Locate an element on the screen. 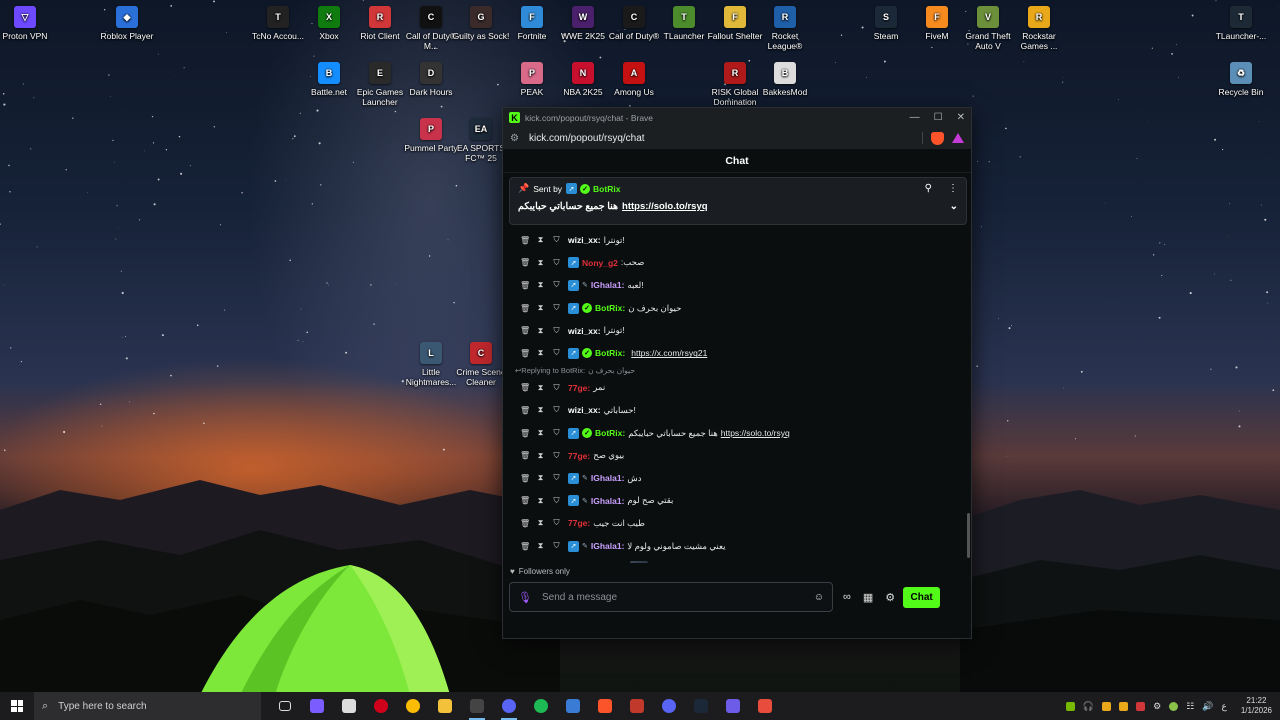 The height and width of the screenshot is (720, 1280). chat-message: 🗑 ⧗ ⛉ 77ge: طيب انت جيب is located at coordinates (737, 523).